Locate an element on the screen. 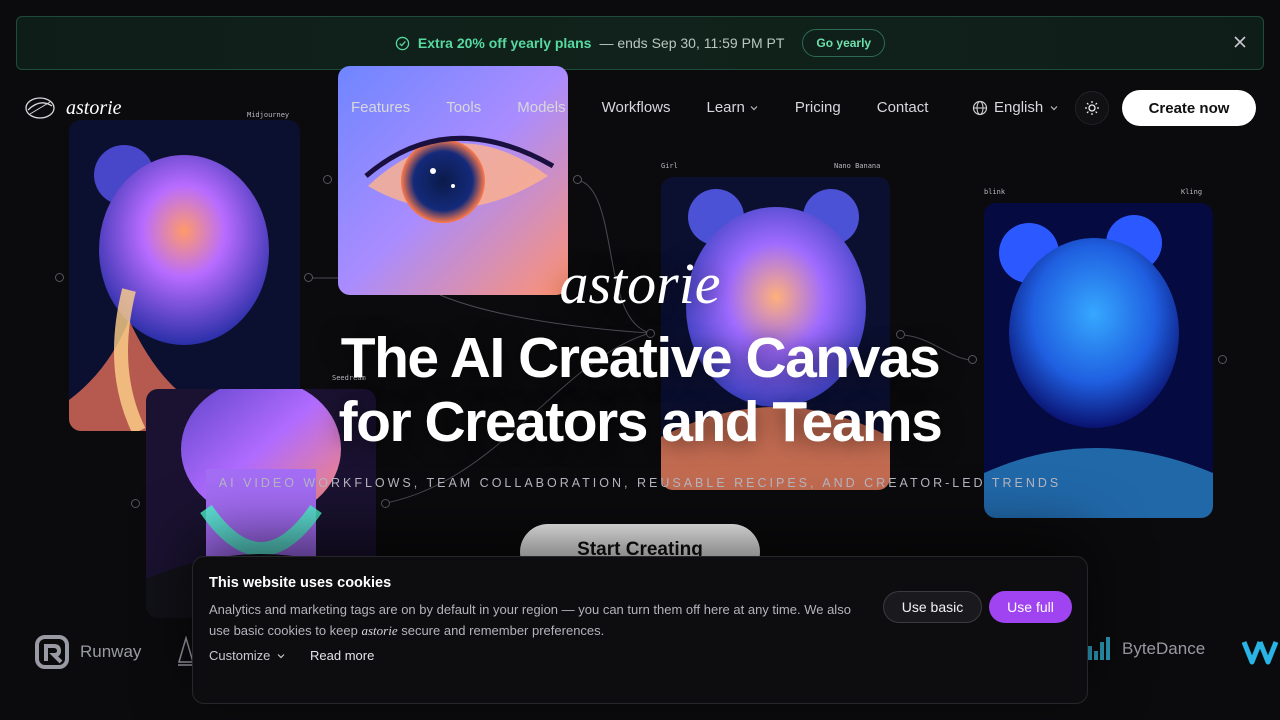 Image resolution: width=1280 pixels, height=720 pixels. partner-name: Runway is located at coordinates (111, 651).